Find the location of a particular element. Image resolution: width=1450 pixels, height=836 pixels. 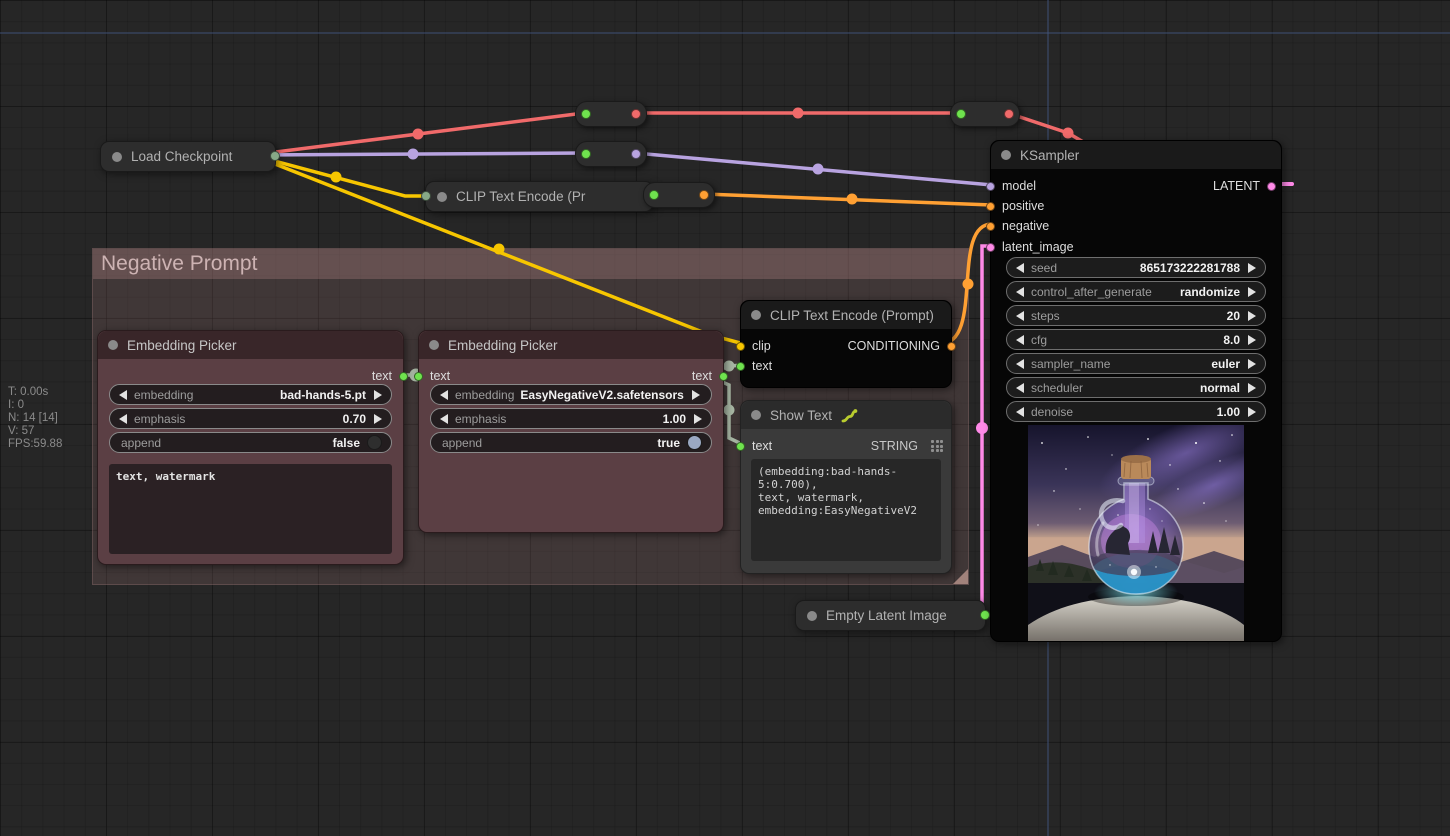

group-resize-handle is located at coordinates (960, 576).